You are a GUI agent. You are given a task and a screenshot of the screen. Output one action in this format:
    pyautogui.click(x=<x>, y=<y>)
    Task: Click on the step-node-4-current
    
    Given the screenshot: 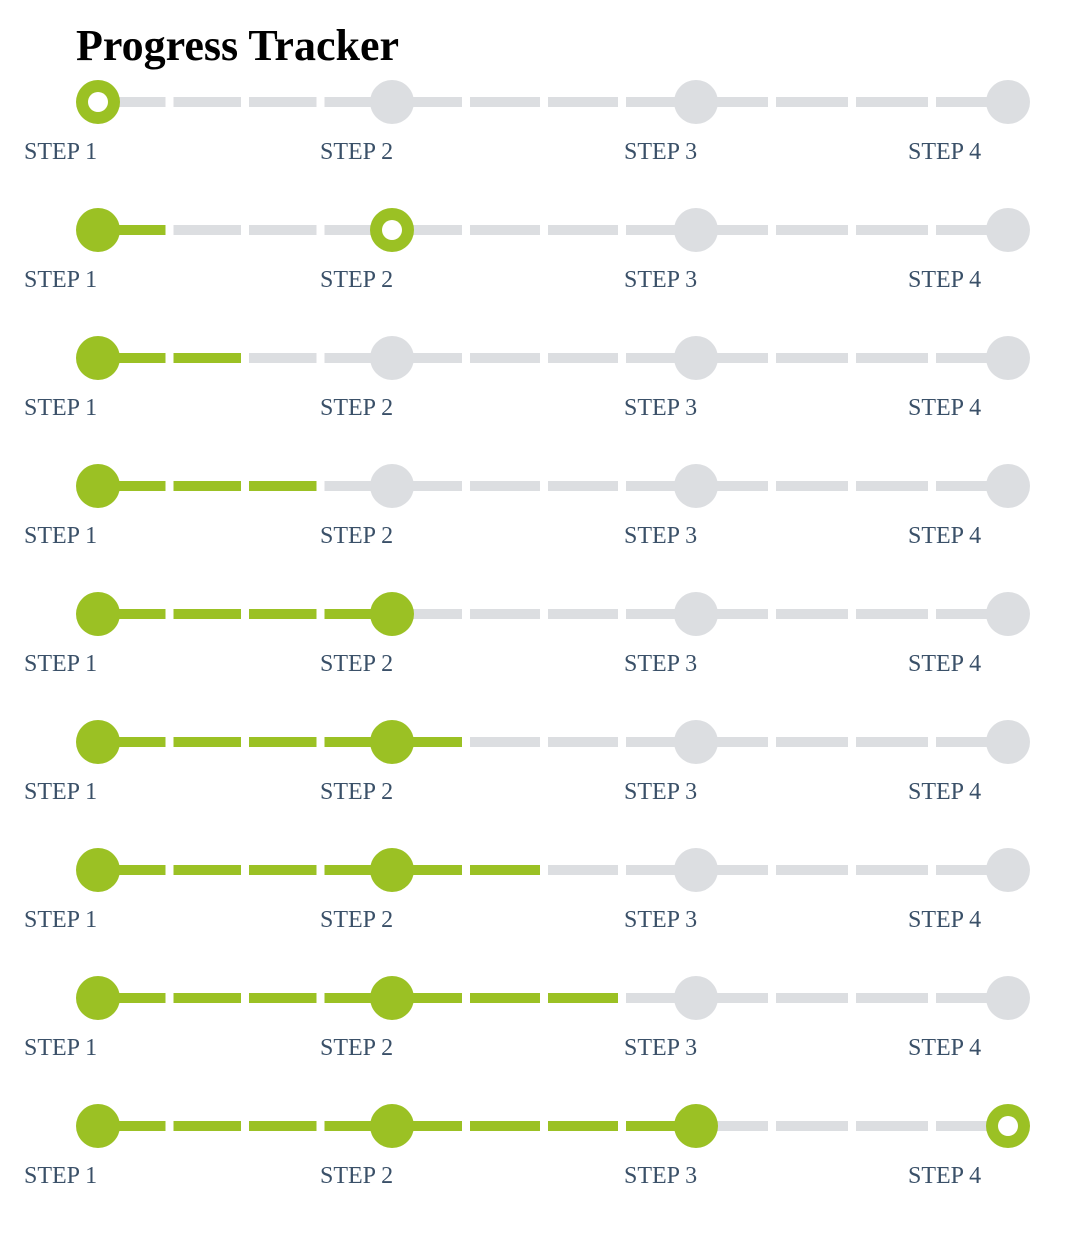 What is the action you would take?
    pyautogui.click(x=1008, y=1126)
    